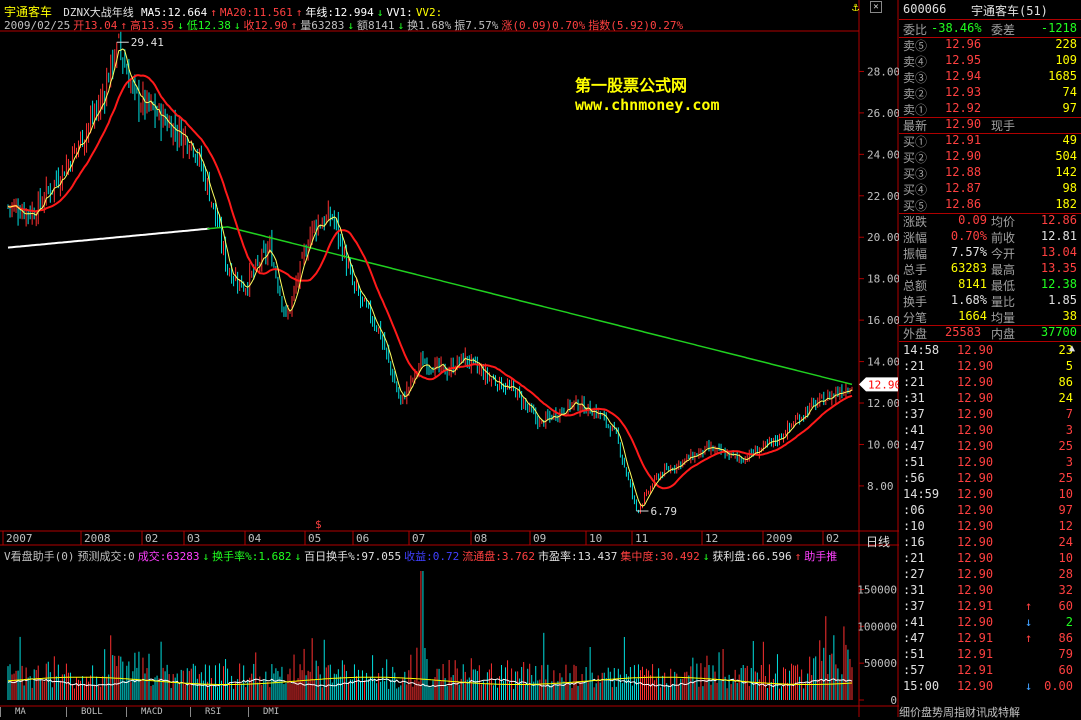 The width and height of the screenshot is (1081, 720). Describe the element at coordinates (1065, 654) in the screenshot. I see `tick-volume: 79` at that location.